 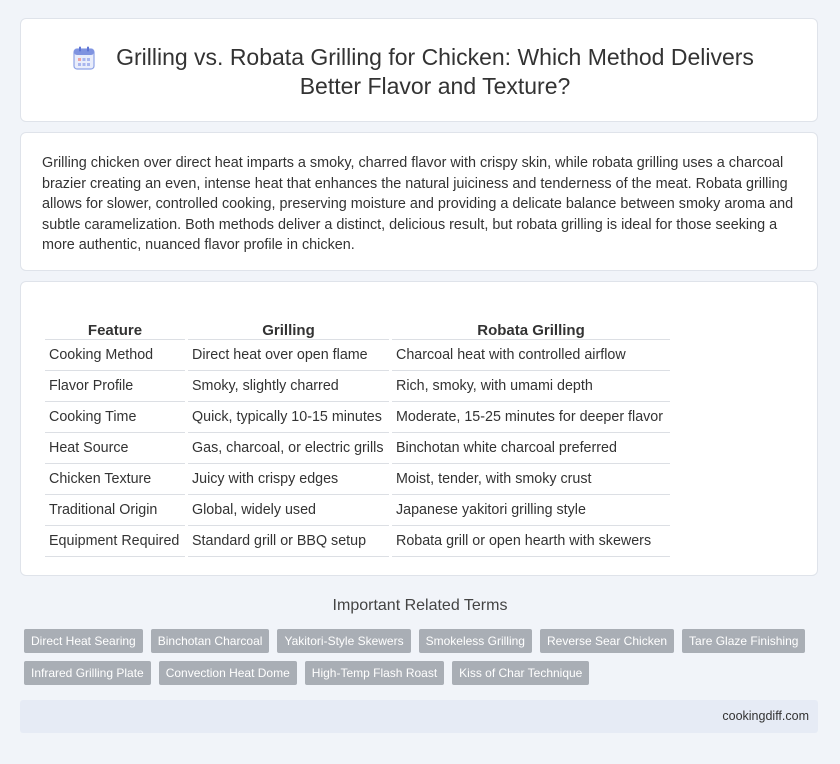 I want to click on header-feature: Feature, so click(x=115, y=327).